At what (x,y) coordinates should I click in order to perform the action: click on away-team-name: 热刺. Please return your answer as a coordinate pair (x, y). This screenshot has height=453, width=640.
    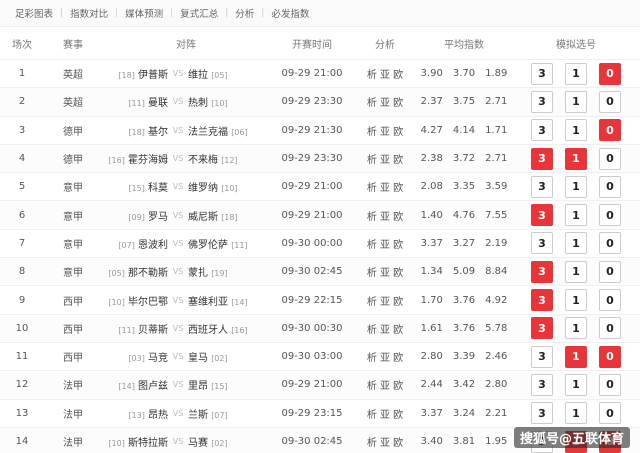
    Looking at the image, I should click on (198, 103).